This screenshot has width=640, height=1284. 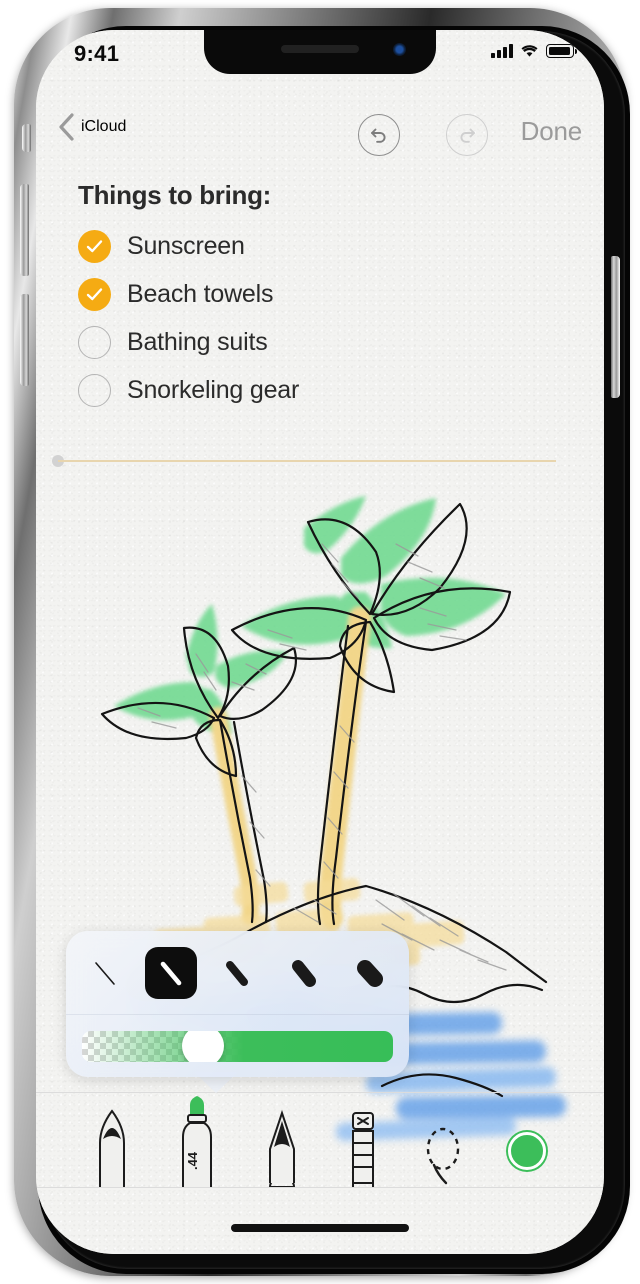 I want to click on note-divider, so click(x=307, y=461).